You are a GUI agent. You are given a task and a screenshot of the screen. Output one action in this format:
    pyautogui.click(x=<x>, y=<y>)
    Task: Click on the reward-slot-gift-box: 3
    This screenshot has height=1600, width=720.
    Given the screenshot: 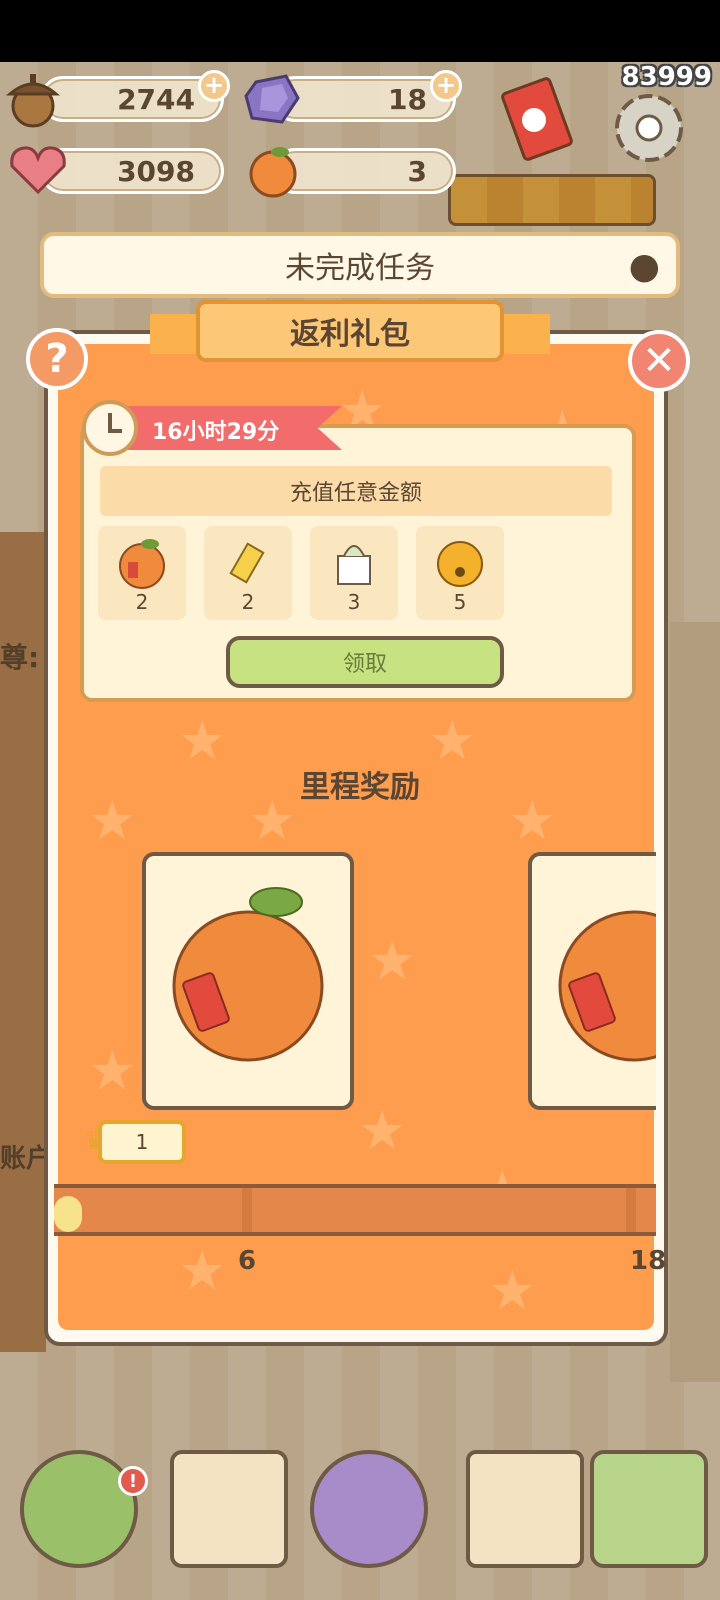 What is the action you would take?
    pyautogui.click(x=354, y=573)
    